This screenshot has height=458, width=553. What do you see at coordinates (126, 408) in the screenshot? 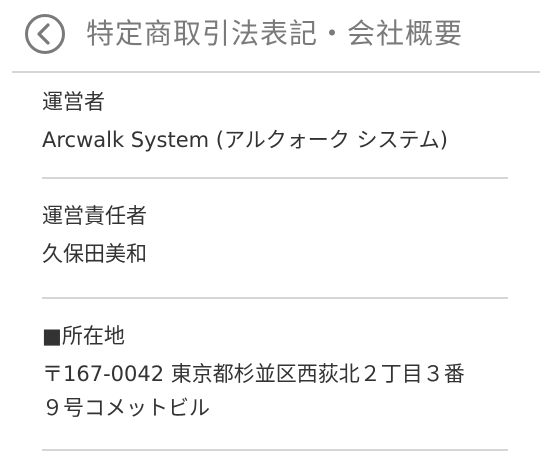
I see `address-line-2: ９号コメットビル` at bounding box center [126, 408].